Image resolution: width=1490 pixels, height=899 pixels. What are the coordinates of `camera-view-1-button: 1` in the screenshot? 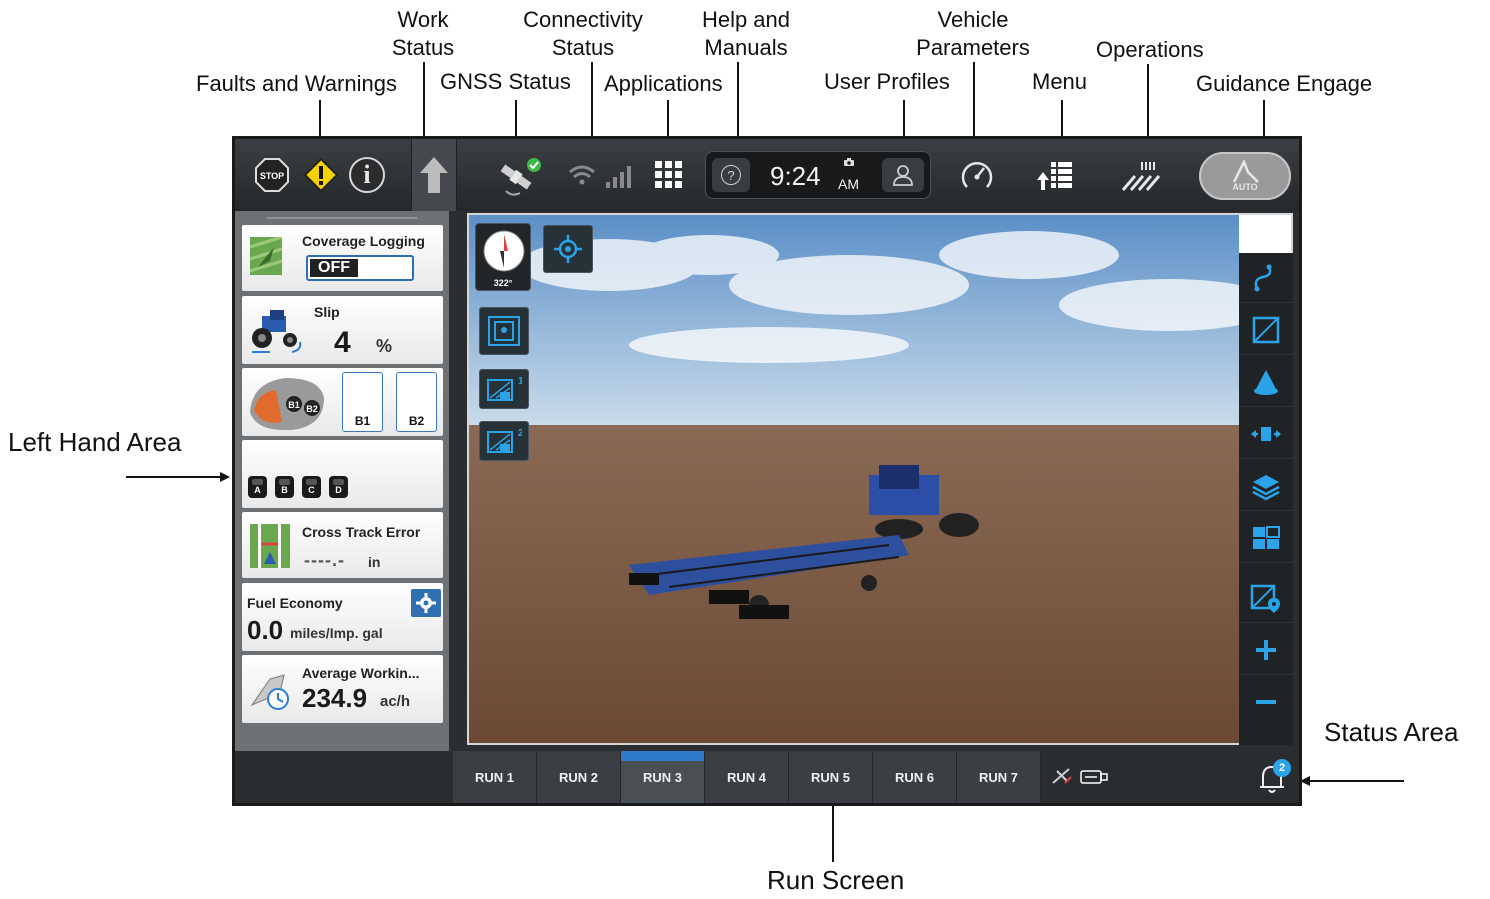 It's located at (504, 389).